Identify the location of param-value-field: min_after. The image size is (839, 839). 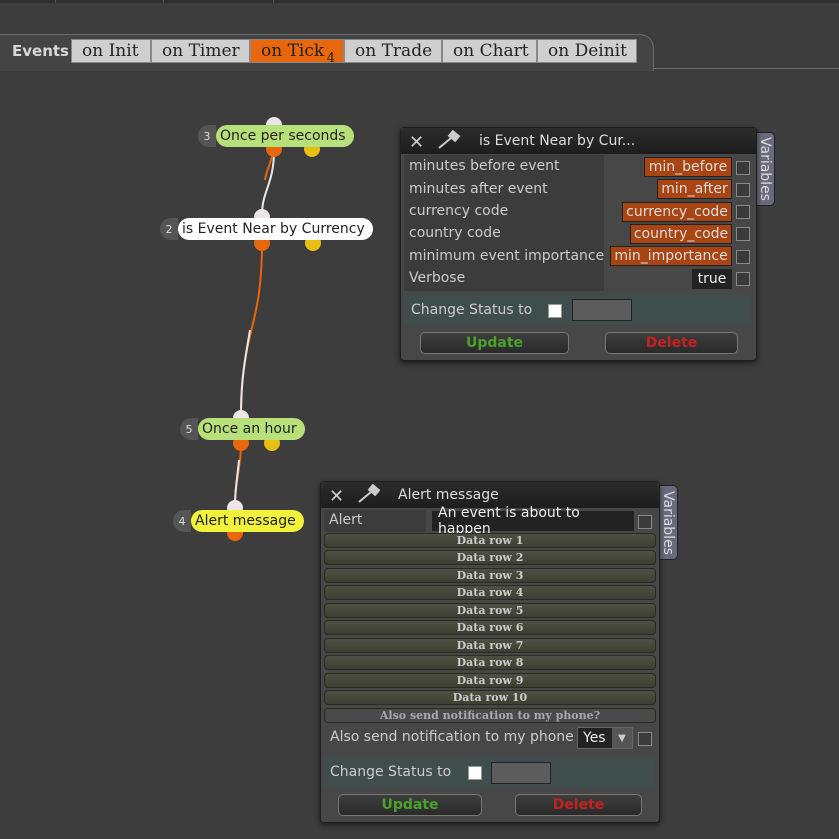
(694, 189).